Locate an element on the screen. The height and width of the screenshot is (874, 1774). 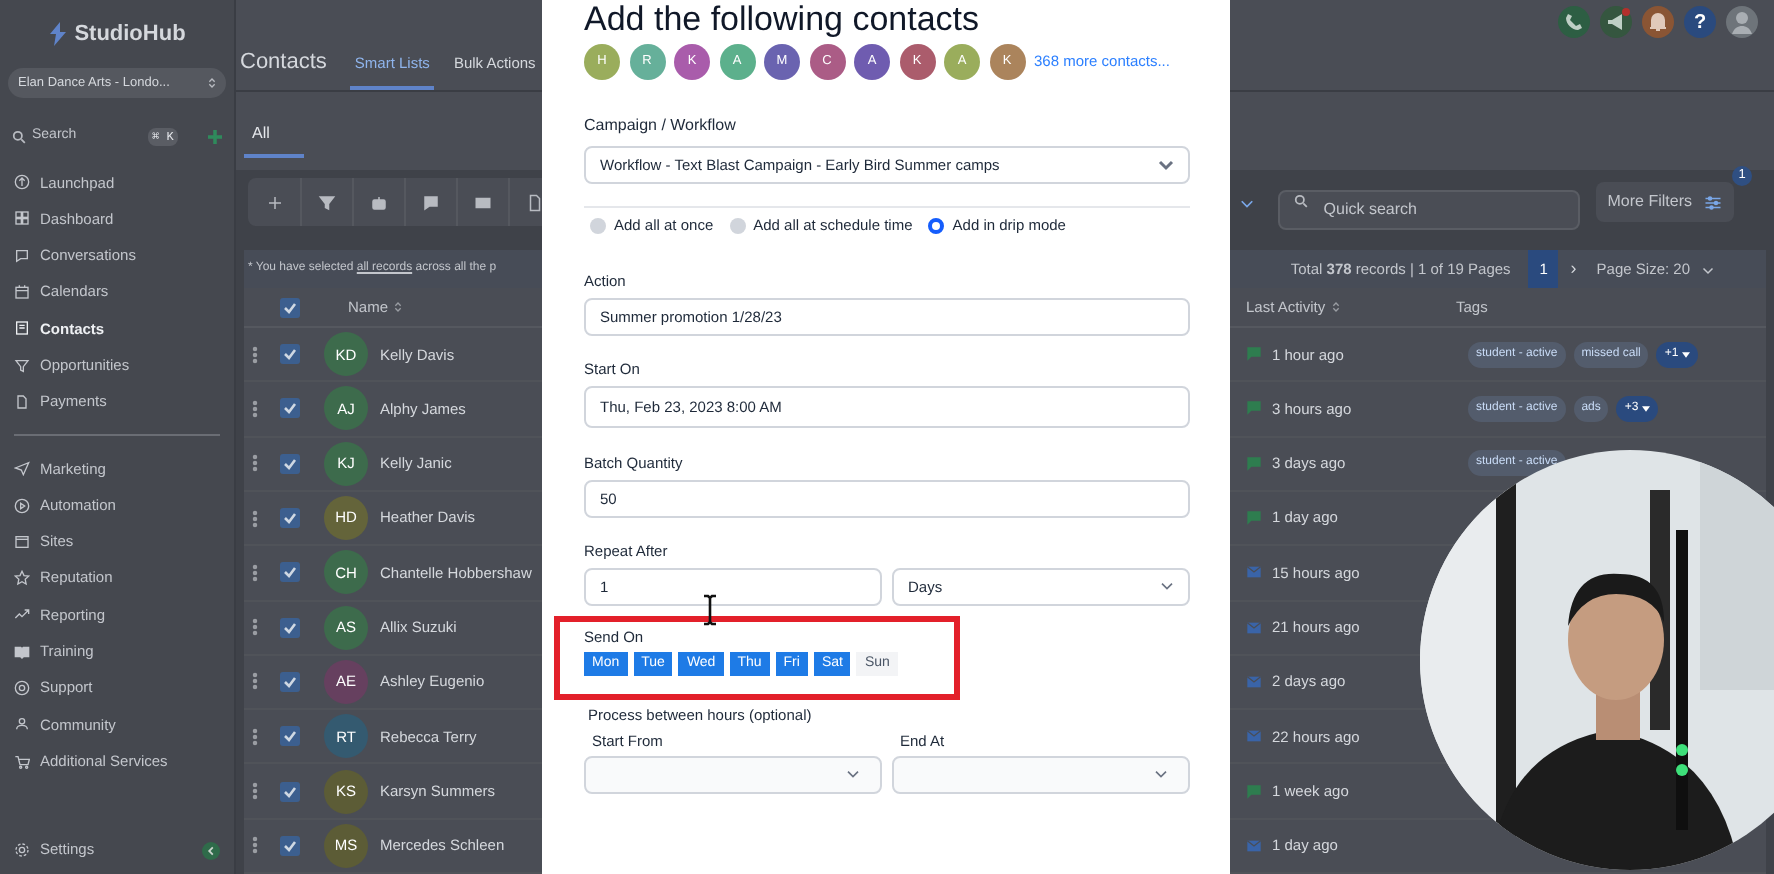
cart-icon is located at coordinates (22, 761).